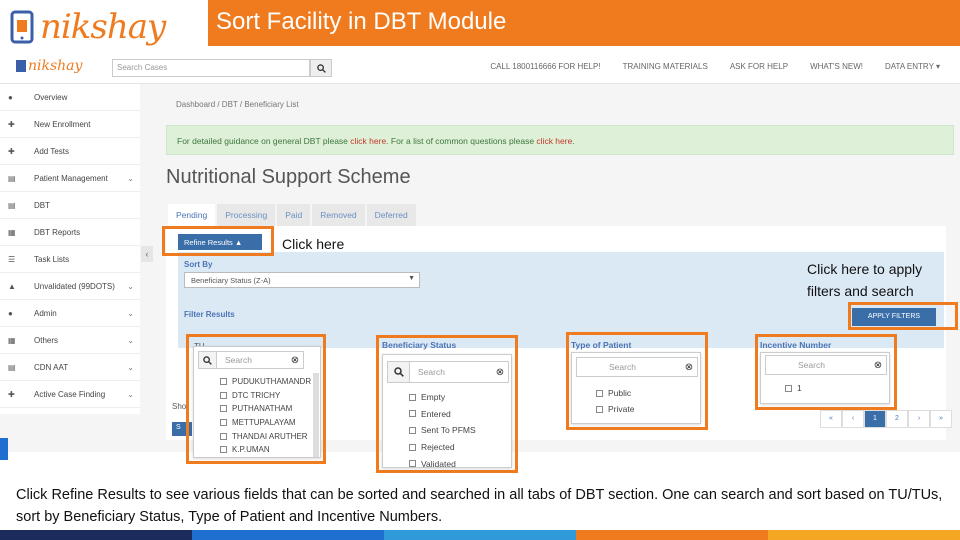  What do you see at coordinates (584, 23) in the screenshot?
I see `slide-title: Sort Facility in DBT Module` at bounding box center [584, 23].